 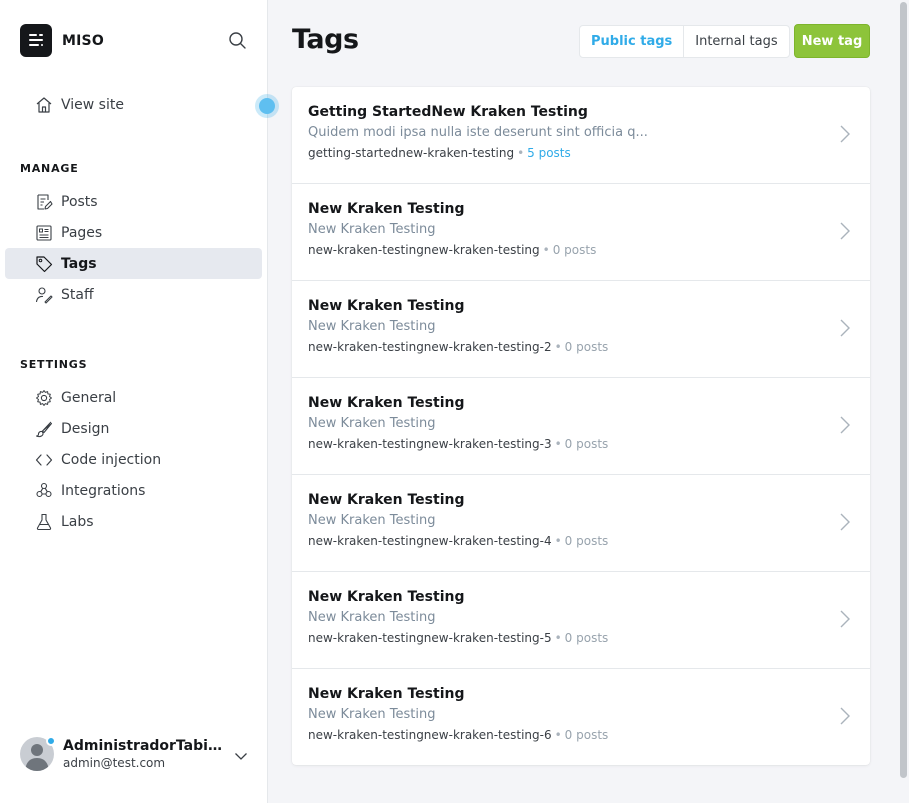 I want to click on nav-tags: Tags, so click(x=133, y=263).